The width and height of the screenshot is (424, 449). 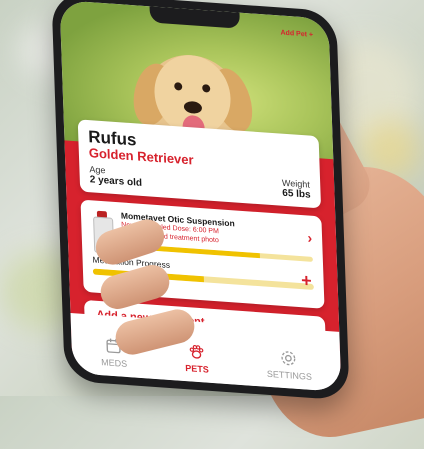 I want to click on nav-item-pets: PETS, so click(x=196, y=358).